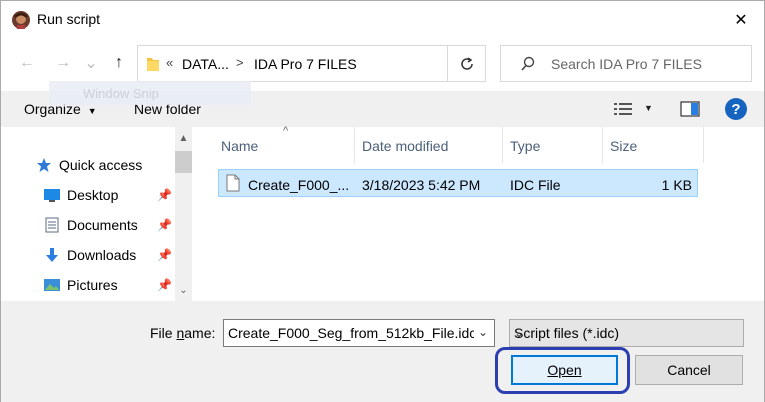  Describe the element at coordinates (183, 290) in the screenshot. I see `scroll-down-icon: ⌄` at that location.